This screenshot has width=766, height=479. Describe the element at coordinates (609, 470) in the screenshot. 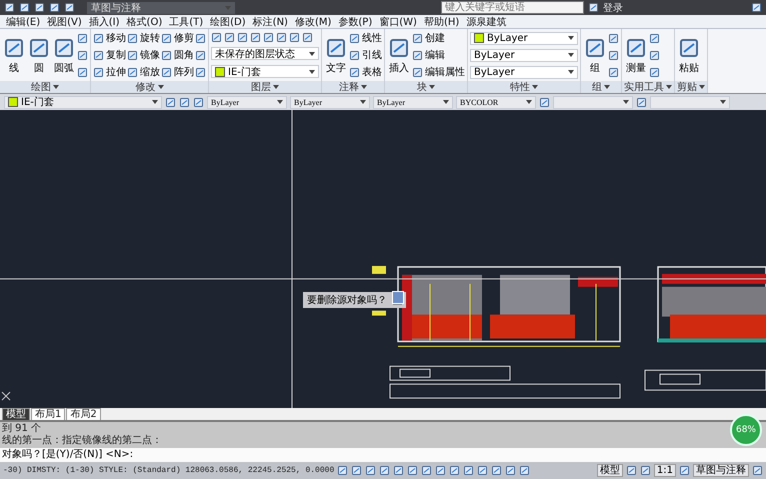

I see `model-button: 模型` at that location.